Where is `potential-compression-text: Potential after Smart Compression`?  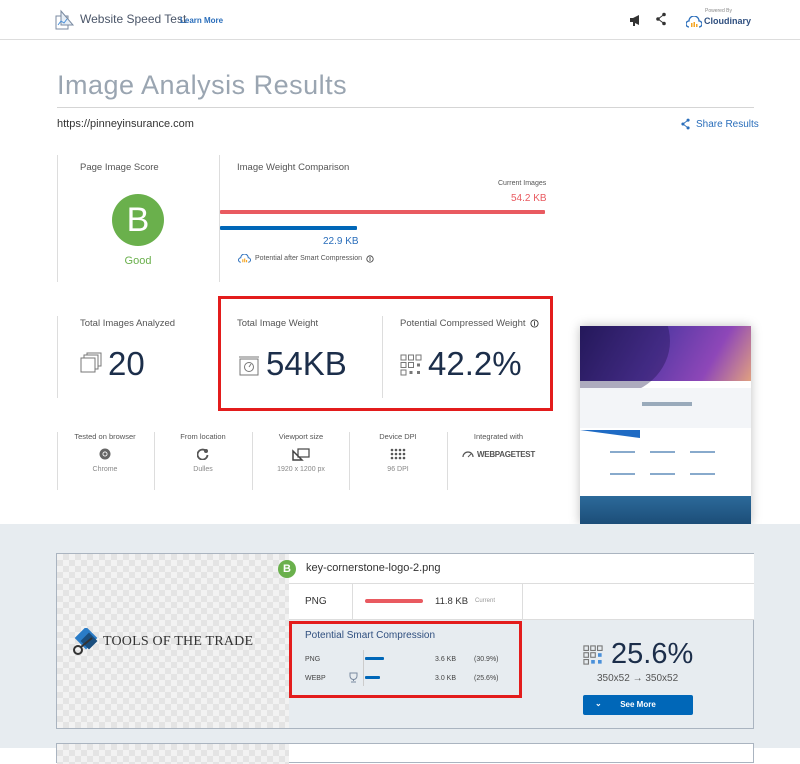 potential-compression-text: Potential after Smart Compression is located at coordinates (308, 258).